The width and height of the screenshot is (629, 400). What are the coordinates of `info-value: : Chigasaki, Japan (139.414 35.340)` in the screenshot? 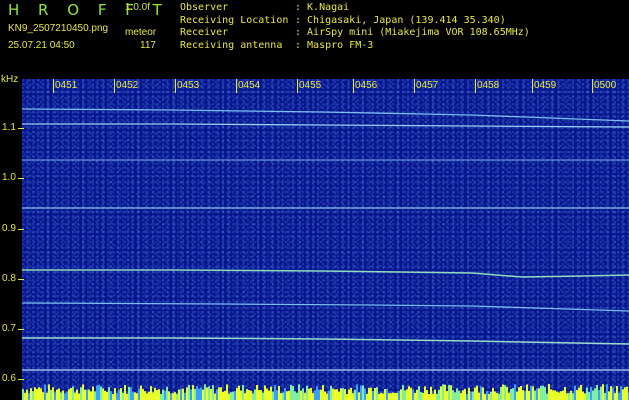 It's located at (400, 20).